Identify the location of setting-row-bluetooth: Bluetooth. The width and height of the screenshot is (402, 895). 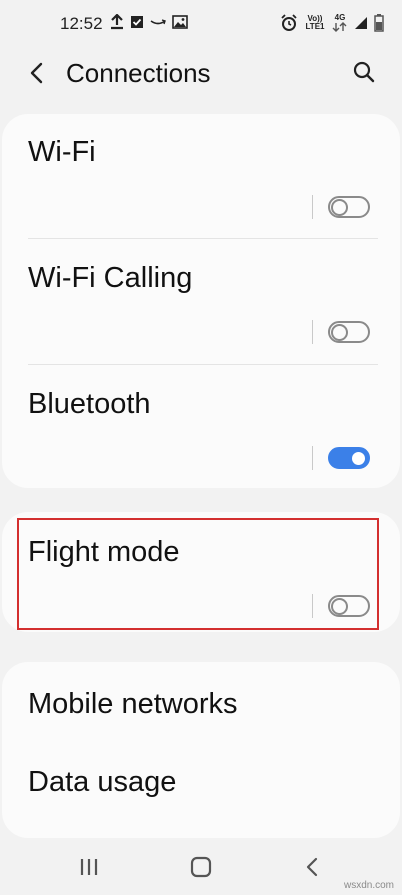
(201, 426).